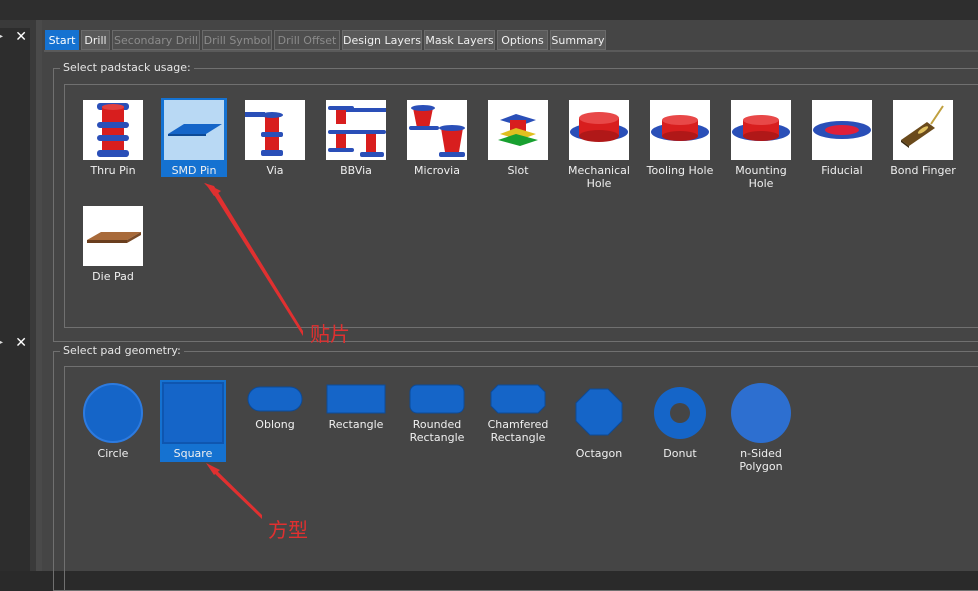 This screenshot has height=591, width=978. Describe the element at coordinates (518, 130) in the screenshot. I see `slot-icon` at that location.